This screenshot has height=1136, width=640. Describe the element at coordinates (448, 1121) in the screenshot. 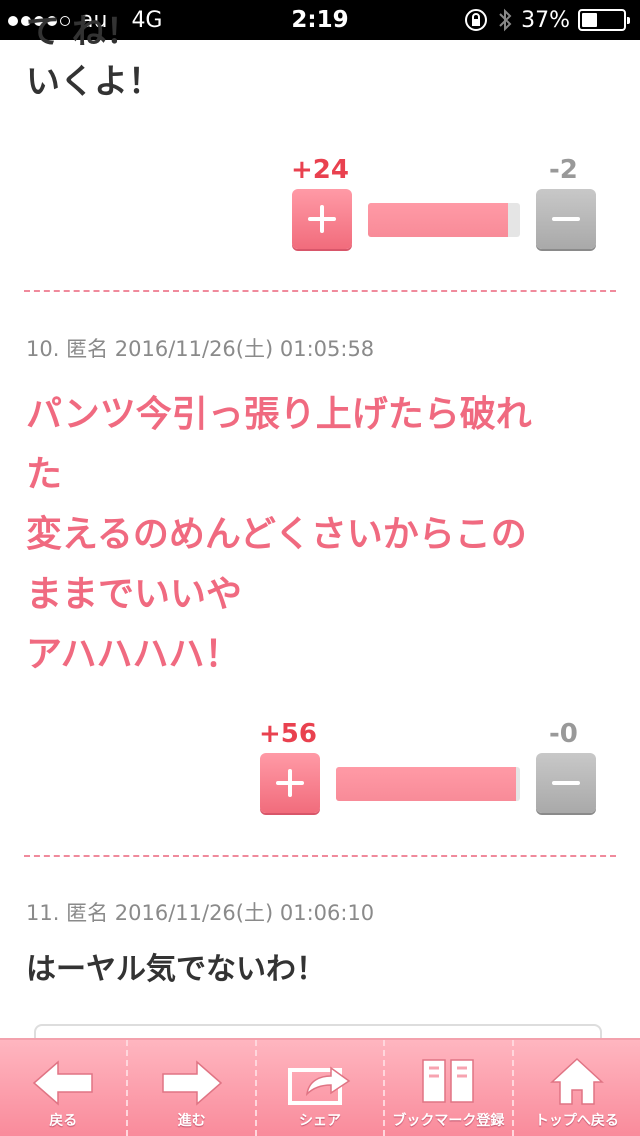

I see `bookmark-label: ブックマーク登録` at that location.